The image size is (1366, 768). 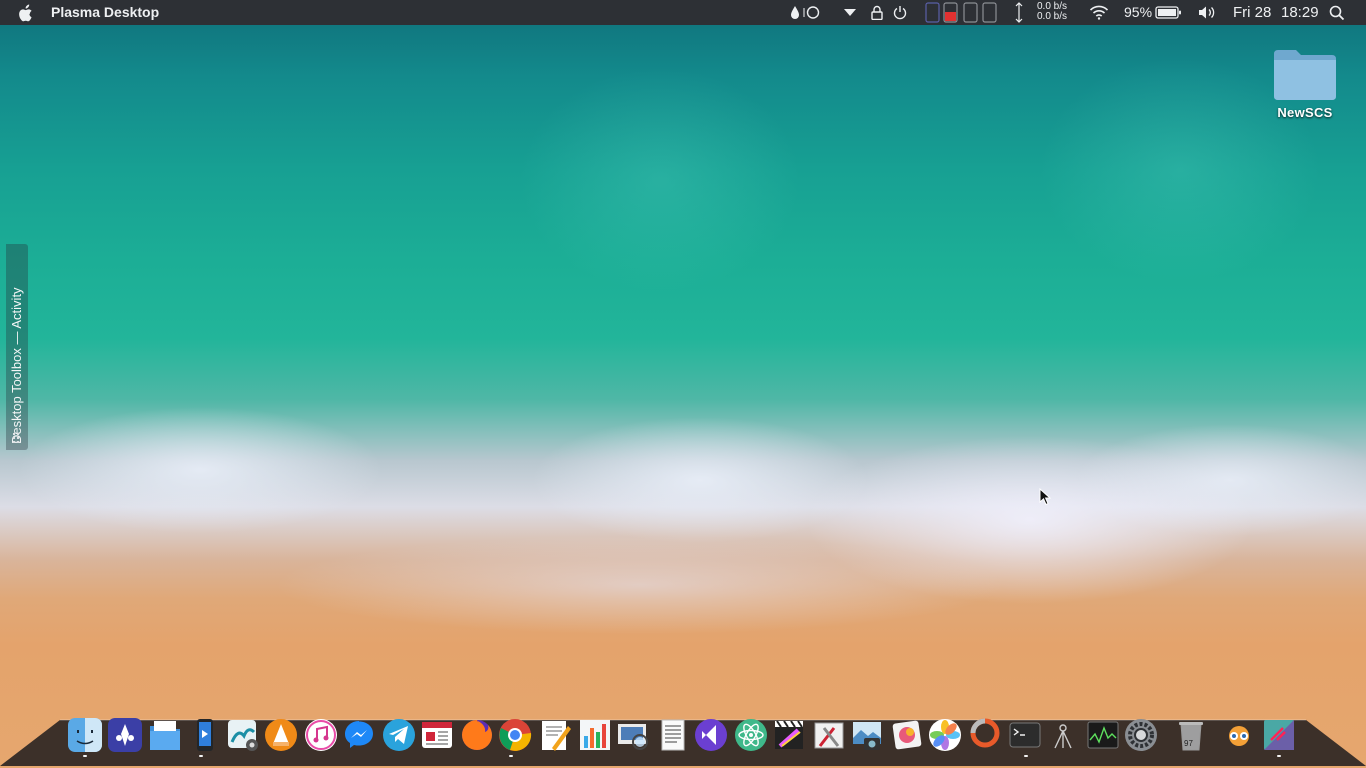 What do you see at coordinates (907, 735) in the screenshot?
I see `pixel-icon` at bounding box center [907, 735].